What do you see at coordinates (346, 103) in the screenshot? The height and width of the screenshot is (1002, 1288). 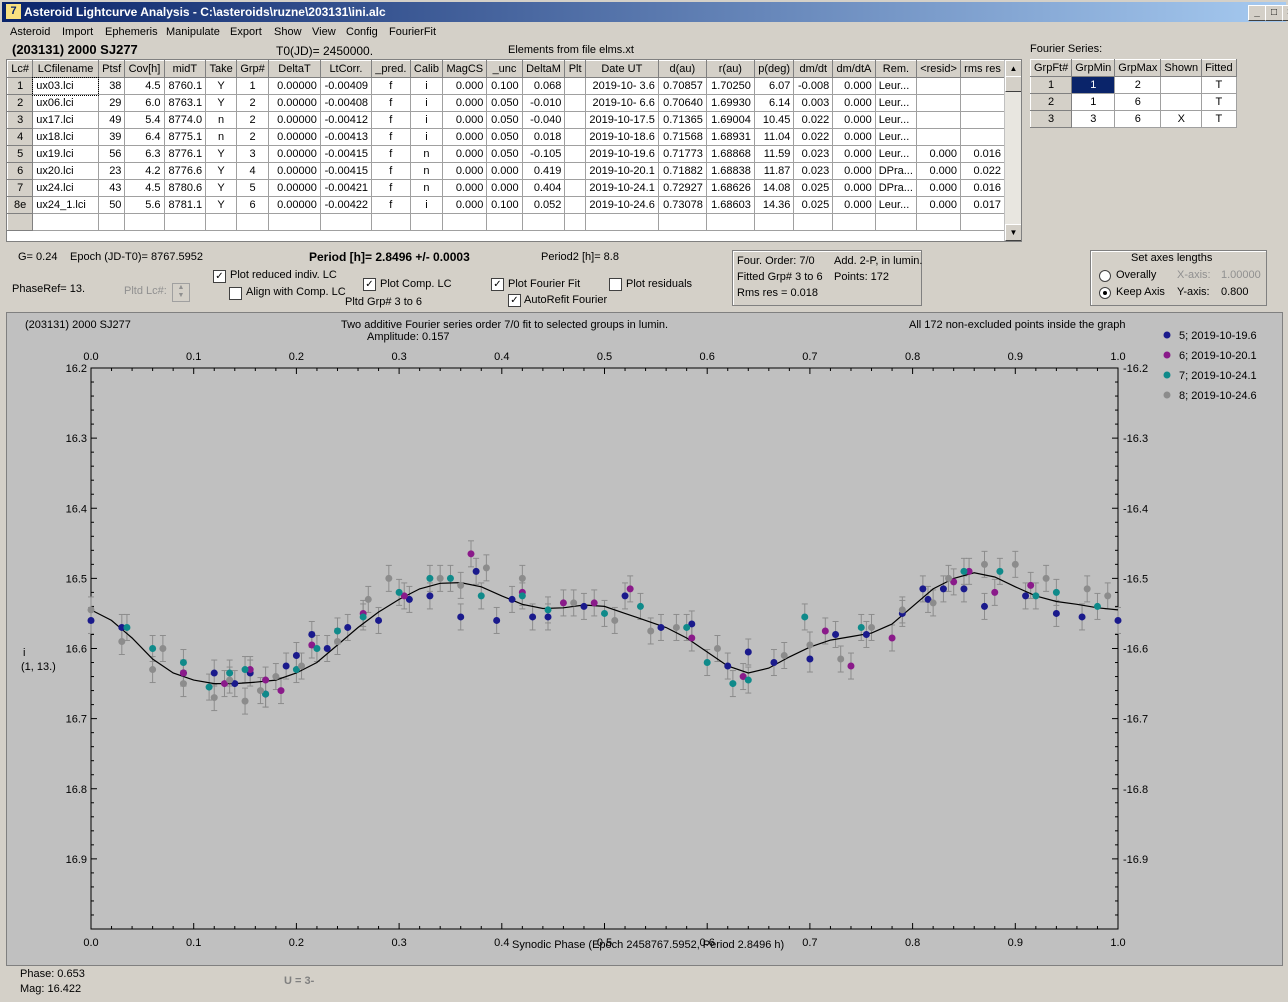 I see `table-cell: -0.00408` at bounding box center [346, 103].